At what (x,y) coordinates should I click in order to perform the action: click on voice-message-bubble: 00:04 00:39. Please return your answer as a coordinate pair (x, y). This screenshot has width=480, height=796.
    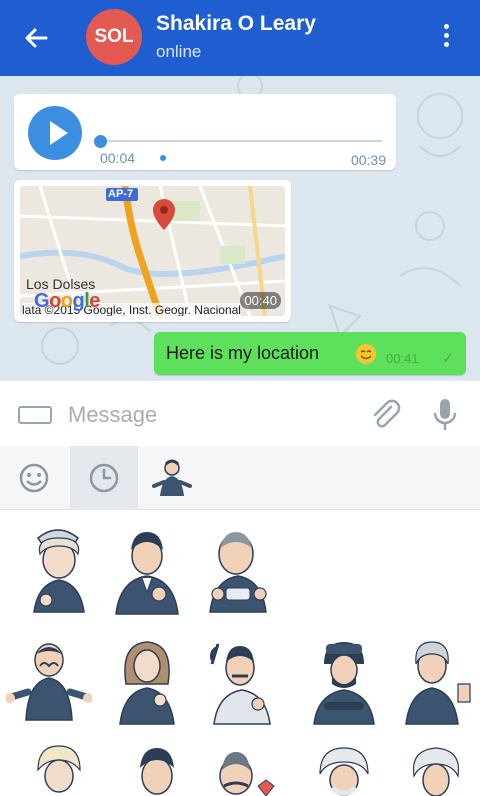
    Looking at the image, I should click on (205, 132).